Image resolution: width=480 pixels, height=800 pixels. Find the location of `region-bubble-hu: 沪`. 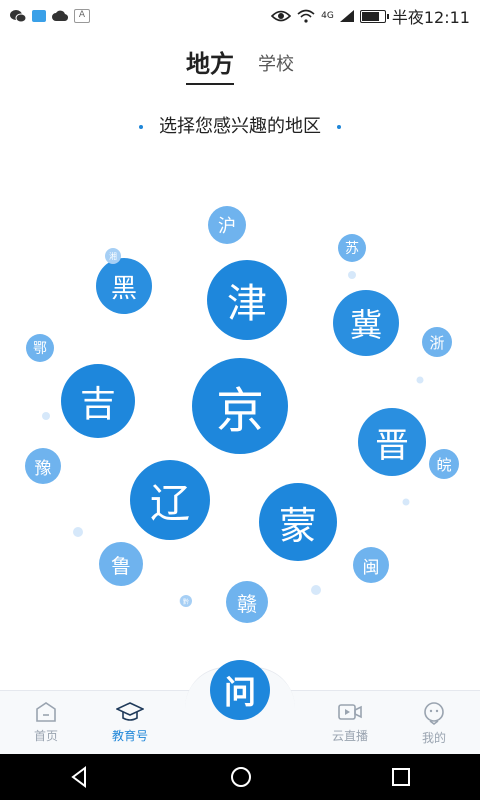

region-bubble-hu: 沪 is located at coordinates (227, 225).